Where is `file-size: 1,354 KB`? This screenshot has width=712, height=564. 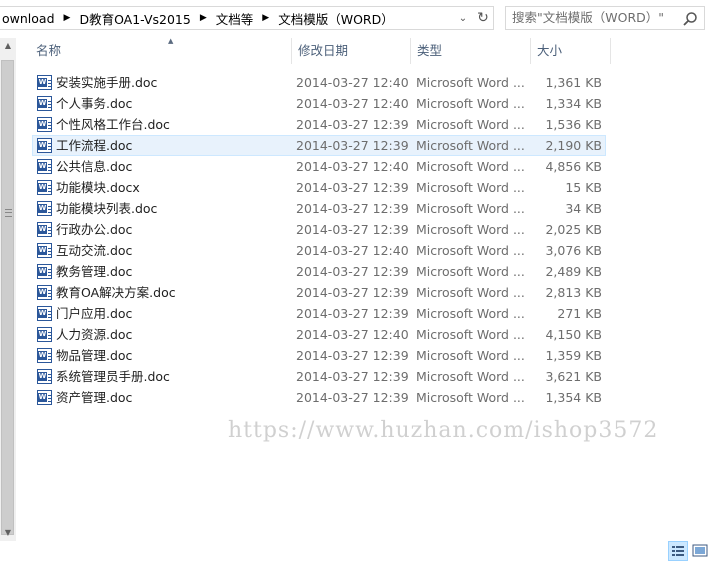 file-size: 1,354 KB is located at coordinates (573, 397).